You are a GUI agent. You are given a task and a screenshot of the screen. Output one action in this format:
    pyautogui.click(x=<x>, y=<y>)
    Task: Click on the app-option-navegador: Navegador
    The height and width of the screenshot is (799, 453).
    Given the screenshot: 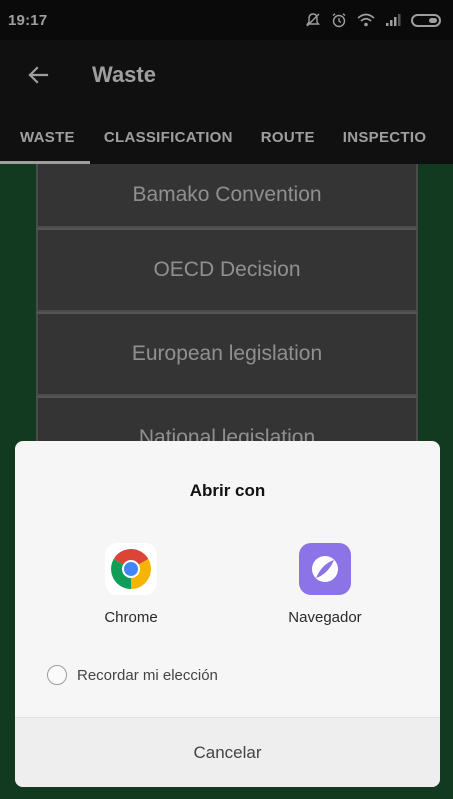 What is the action you would take?
    pyautogui.click(x=325, y=593)
    